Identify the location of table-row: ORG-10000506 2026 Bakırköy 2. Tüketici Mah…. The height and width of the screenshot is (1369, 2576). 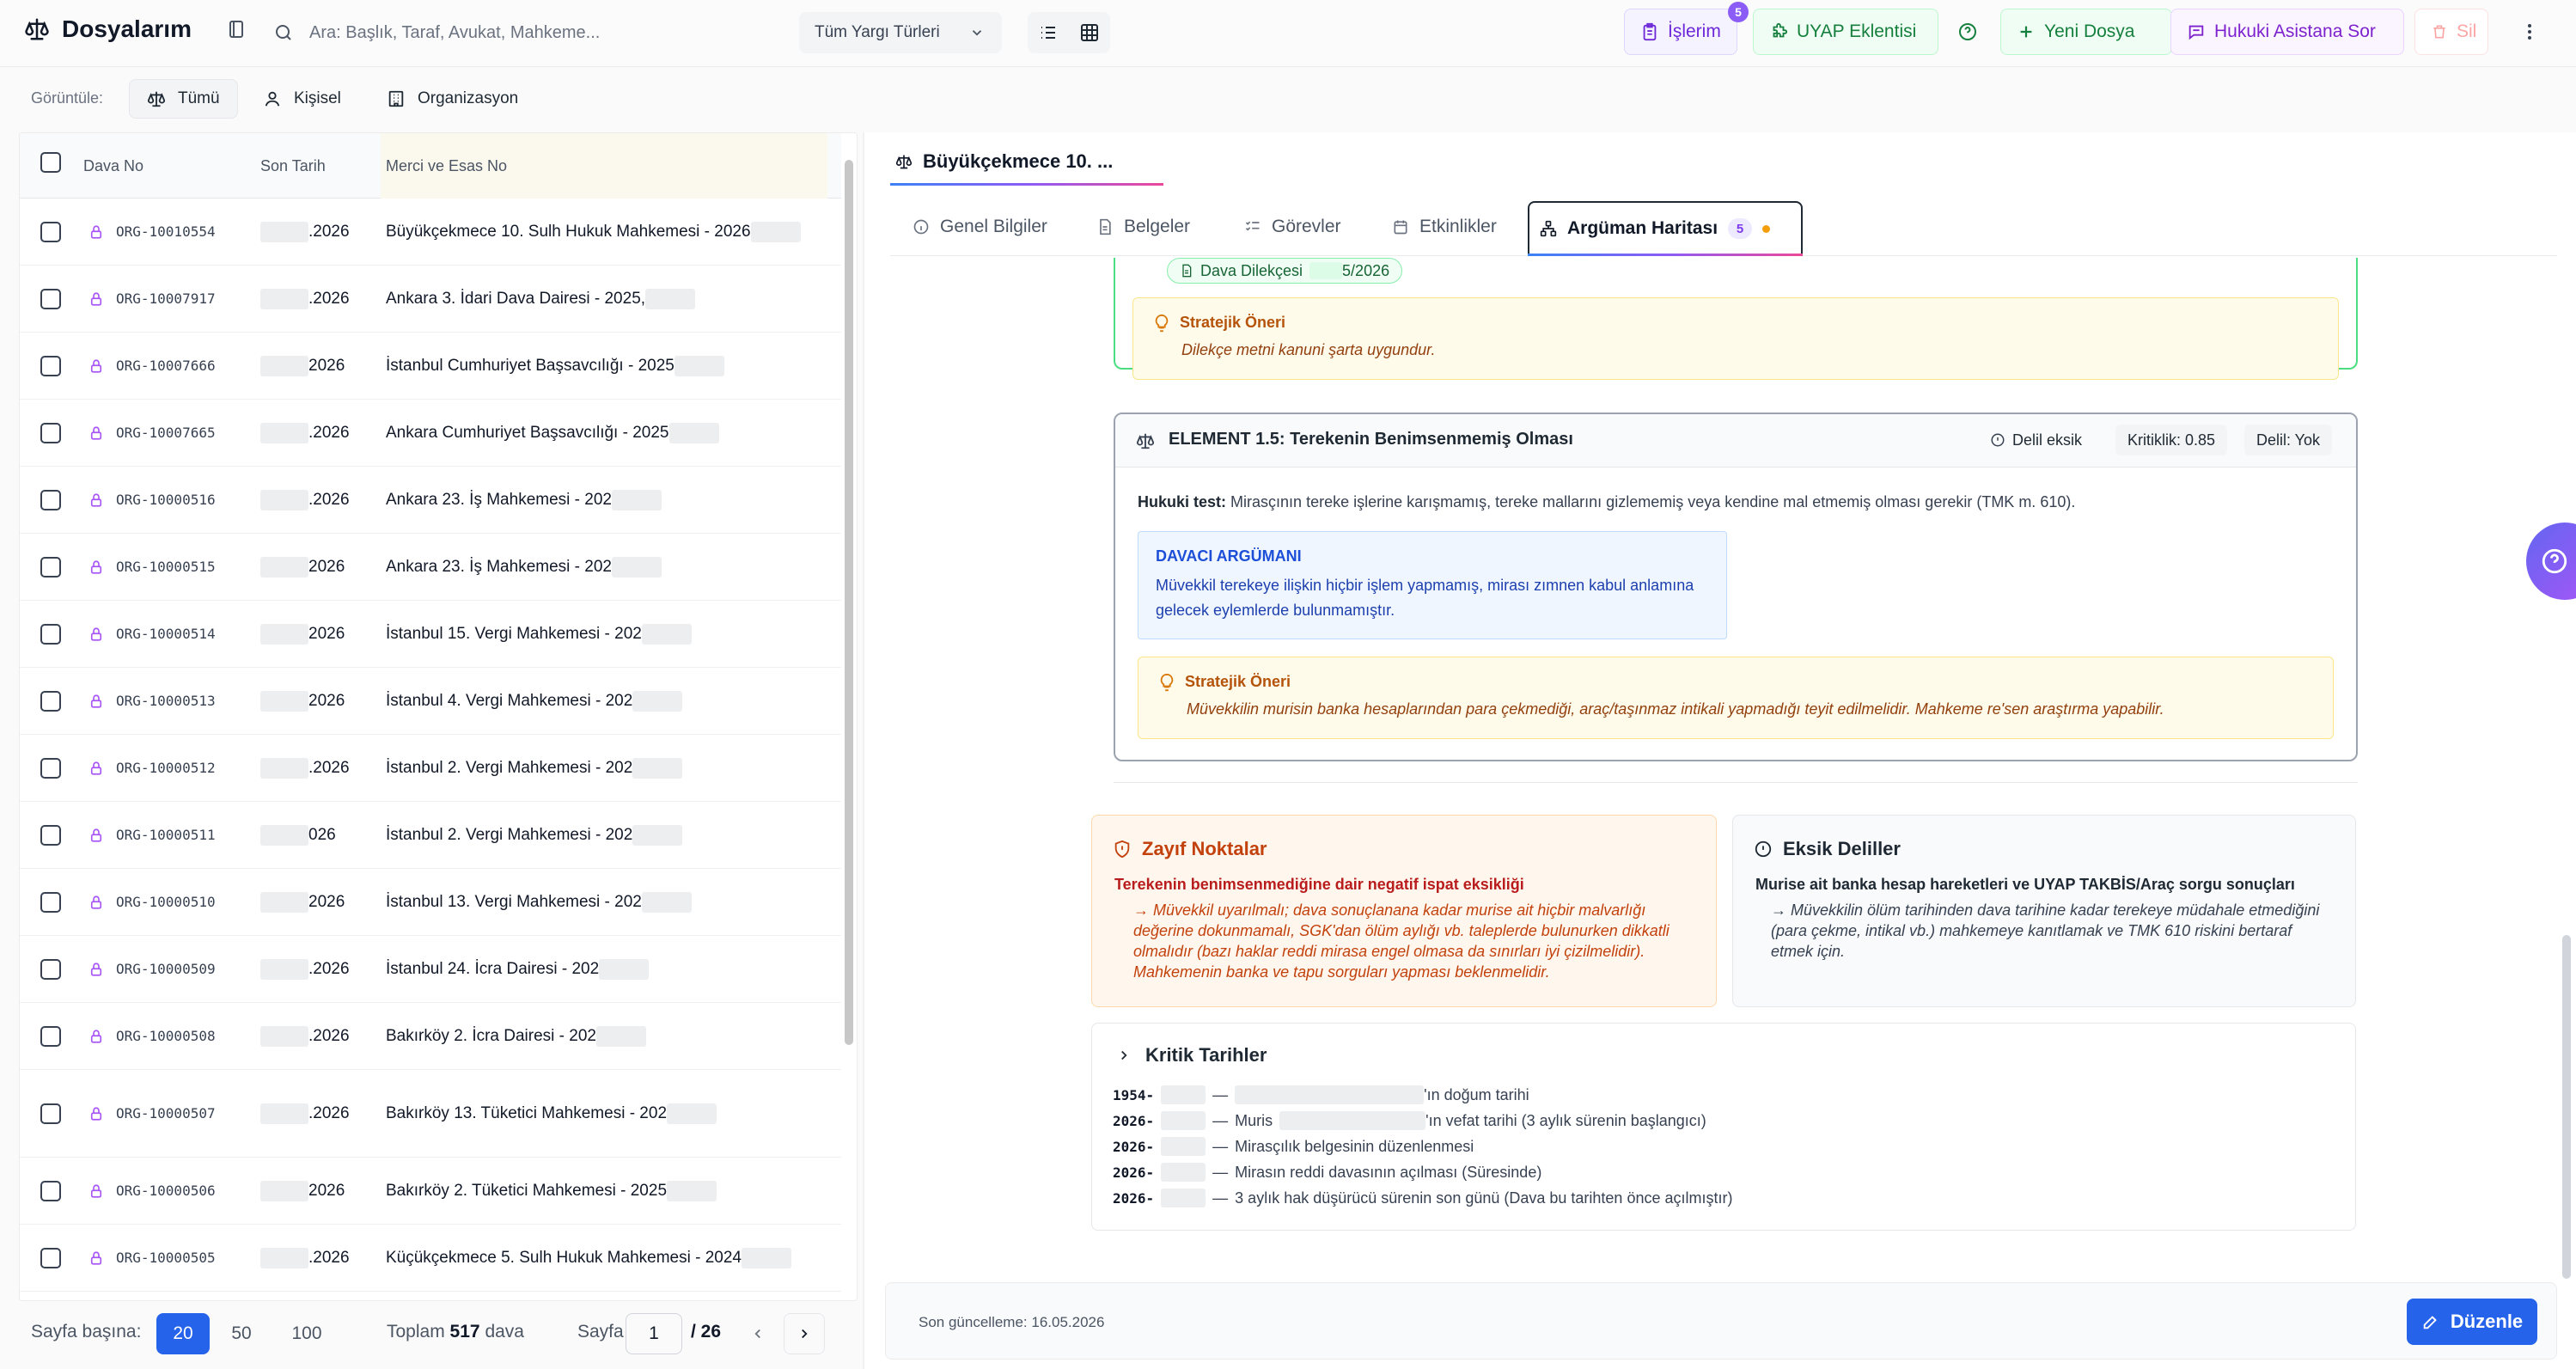
(430, 1192).